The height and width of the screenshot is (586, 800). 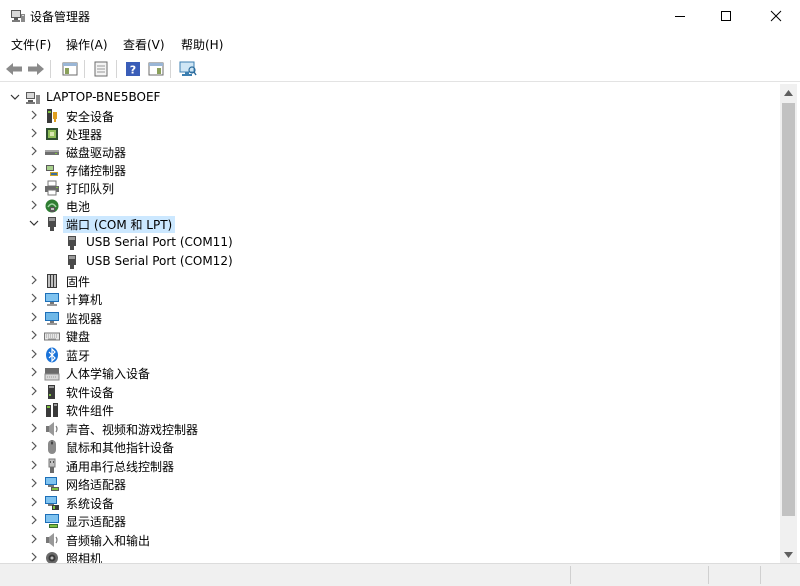 What do you see at coordinates (391, 299) in the screenshot?
I see `tree-item-computer: 计算机` at bounding box center [391, 299].